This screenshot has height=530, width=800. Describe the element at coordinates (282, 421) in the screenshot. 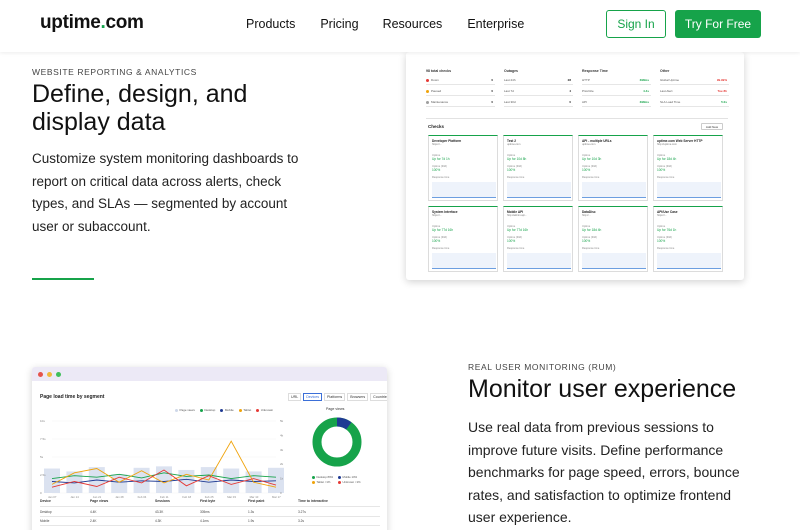

I see `y2-tick-label: 5k` at that location.